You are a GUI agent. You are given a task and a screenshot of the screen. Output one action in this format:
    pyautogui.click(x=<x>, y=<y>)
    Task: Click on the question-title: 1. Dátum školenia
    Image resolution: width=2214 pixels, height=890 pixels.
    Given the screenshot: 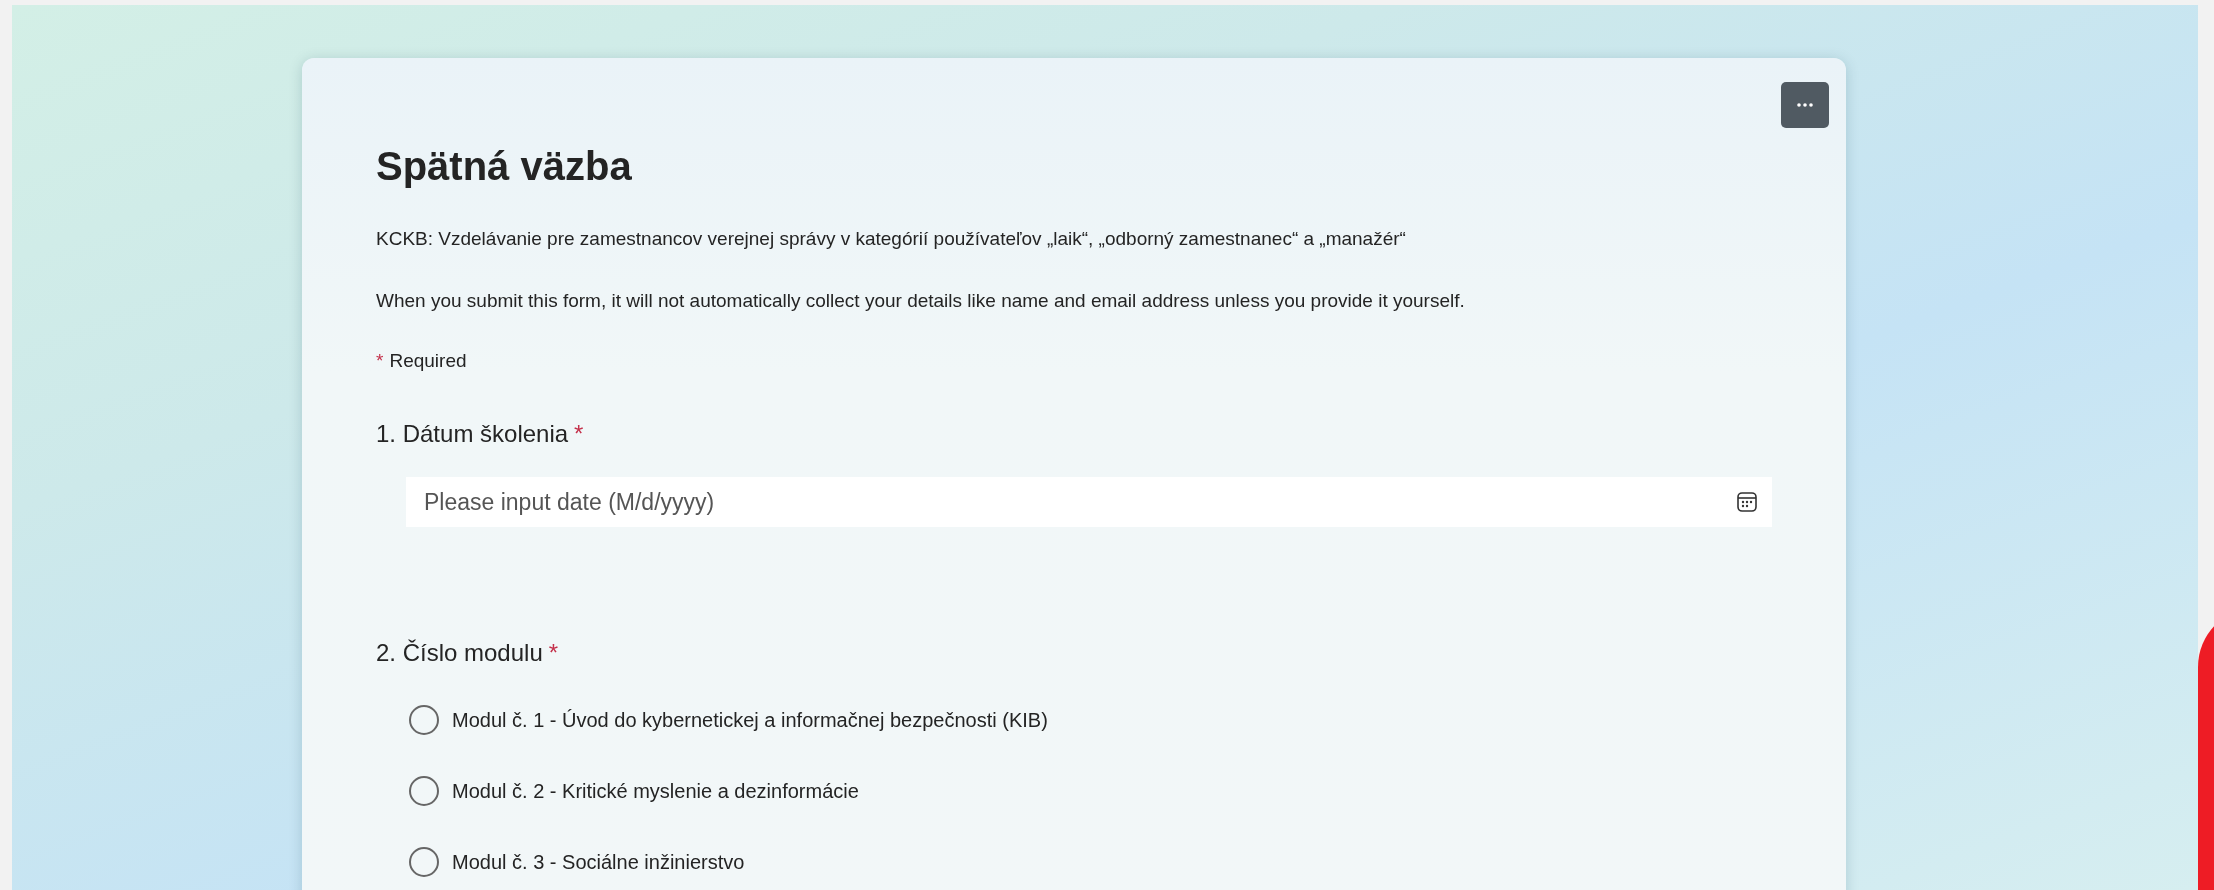 What is the action you would take?
    pyautogui.click(x=472, y=434)
    